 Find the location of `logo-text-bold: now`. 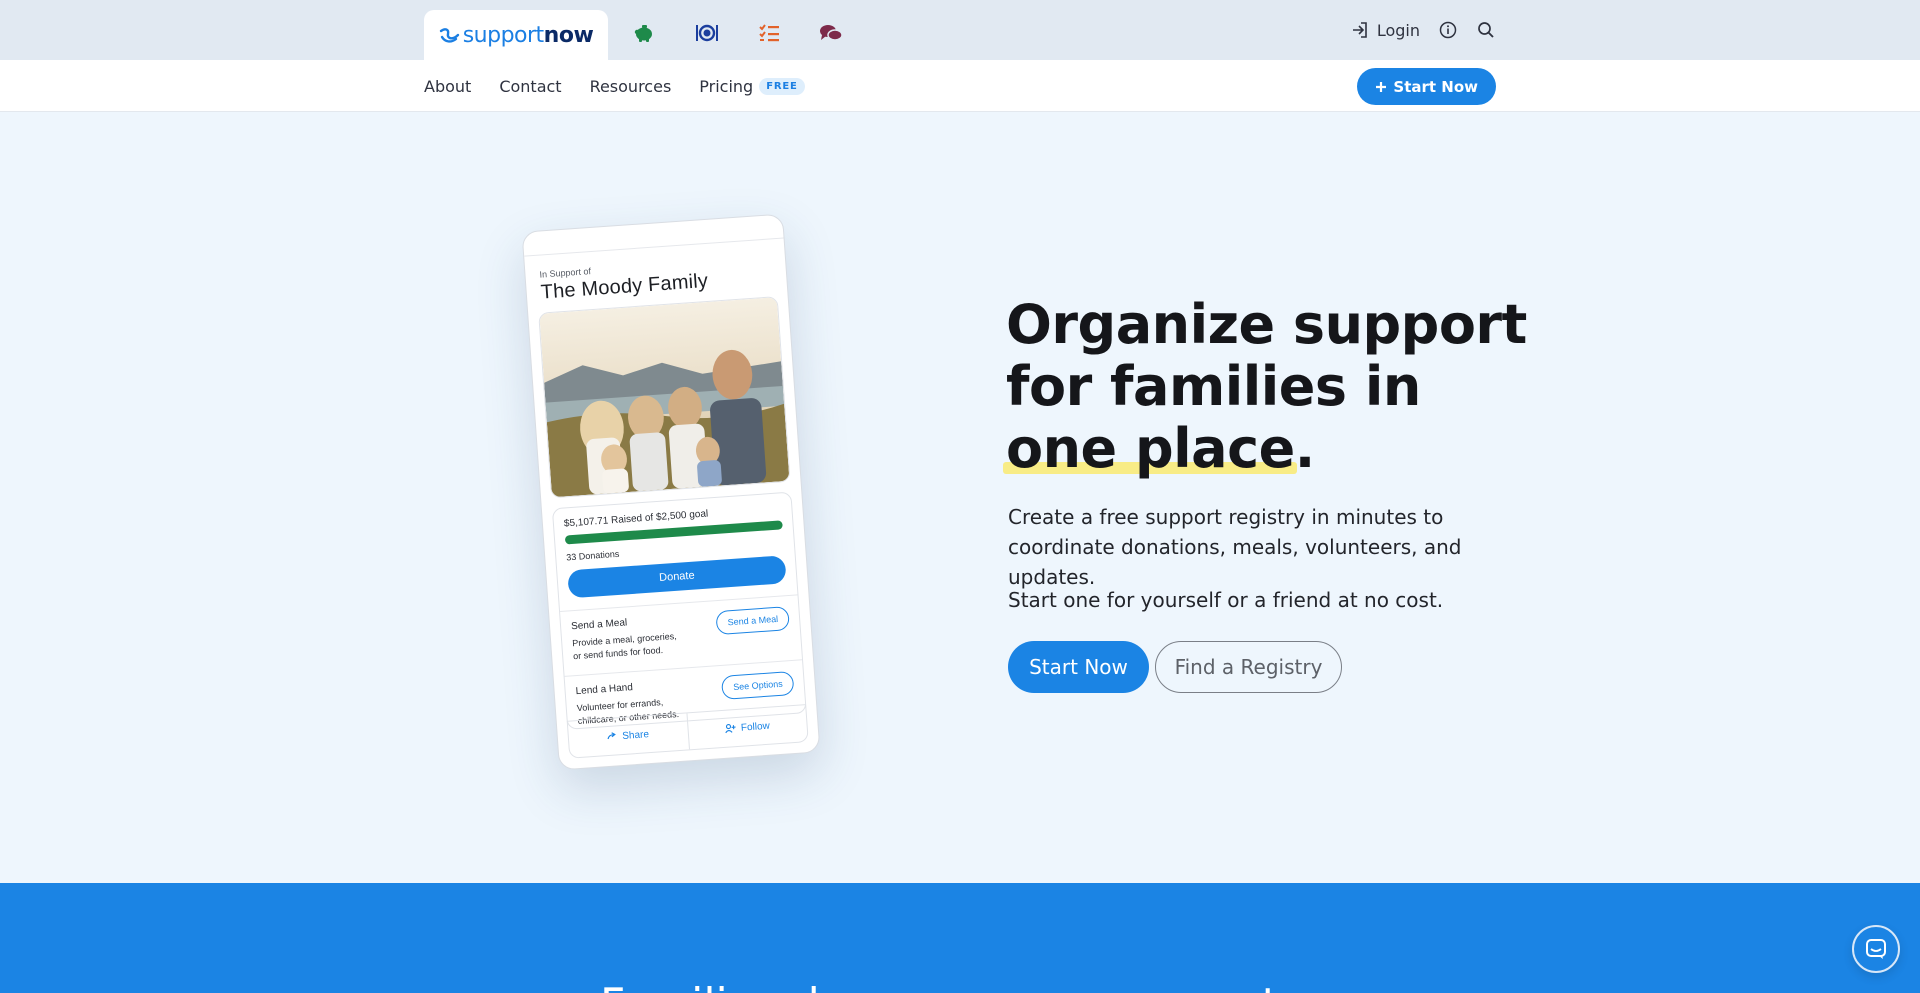

logo-text-bold: now is located at coordinates (568, 35).